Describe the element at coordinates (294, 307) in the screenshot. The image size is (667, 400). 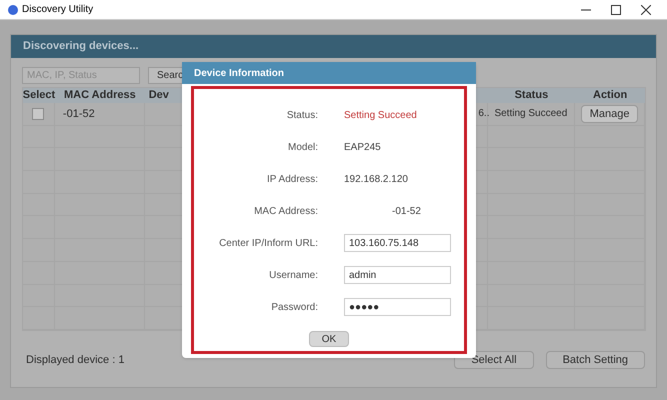
I see `field-label: Password:` at that location.